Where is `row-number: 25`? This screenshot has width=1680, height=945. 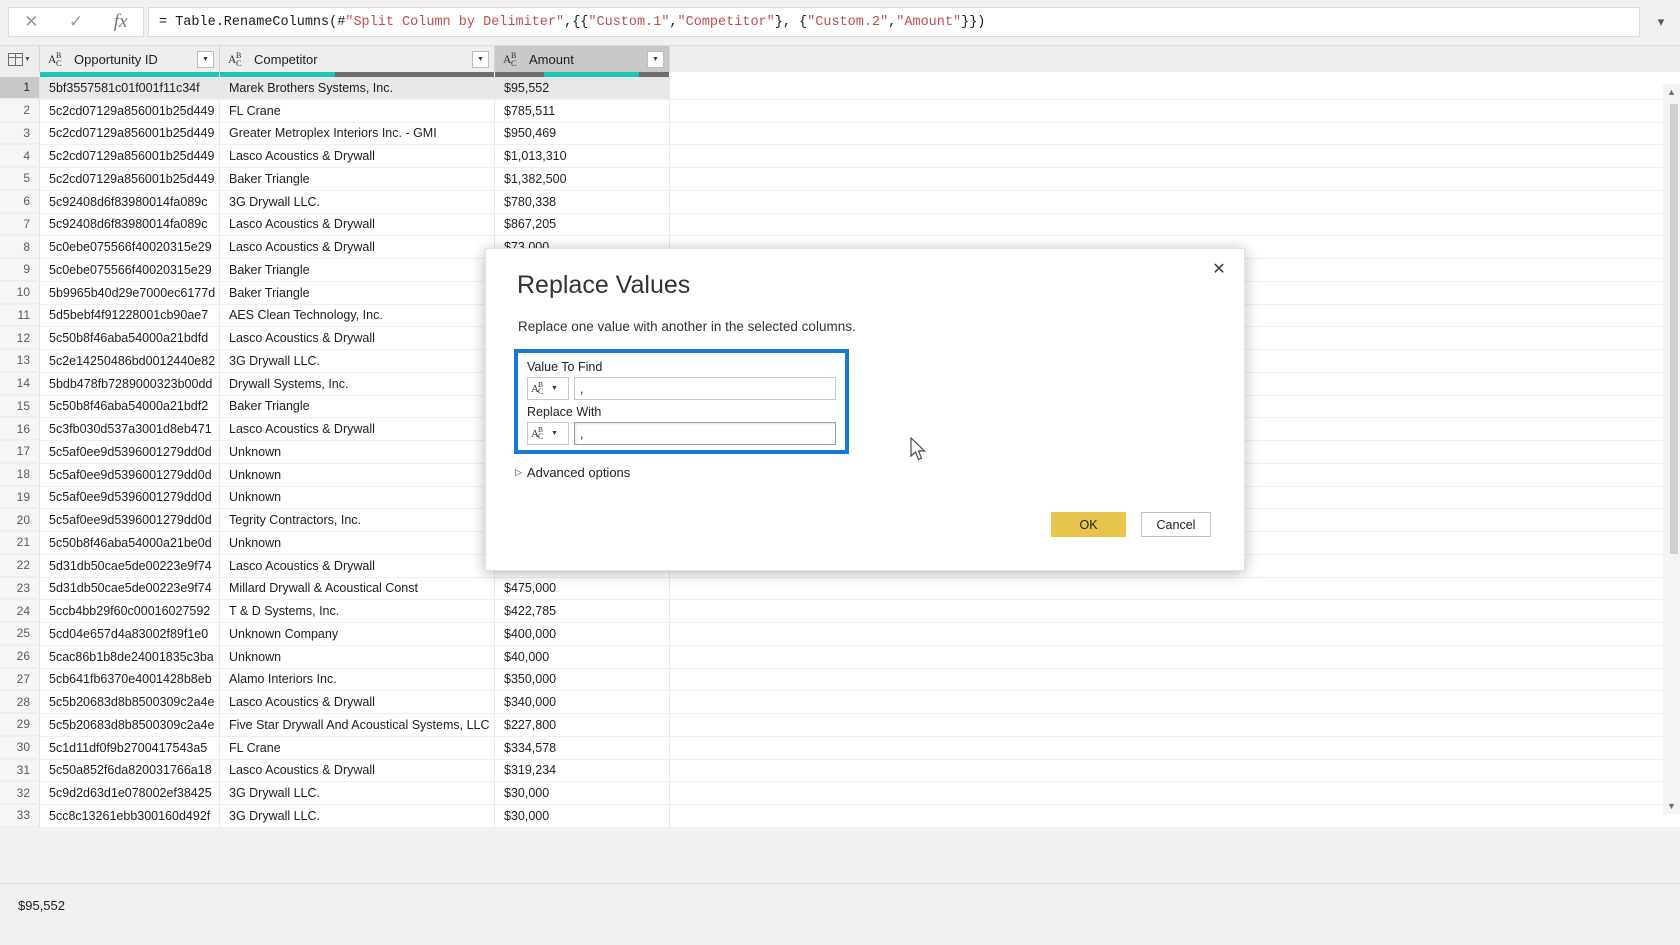
row-number: 25 is located at coordinates (20, 634).